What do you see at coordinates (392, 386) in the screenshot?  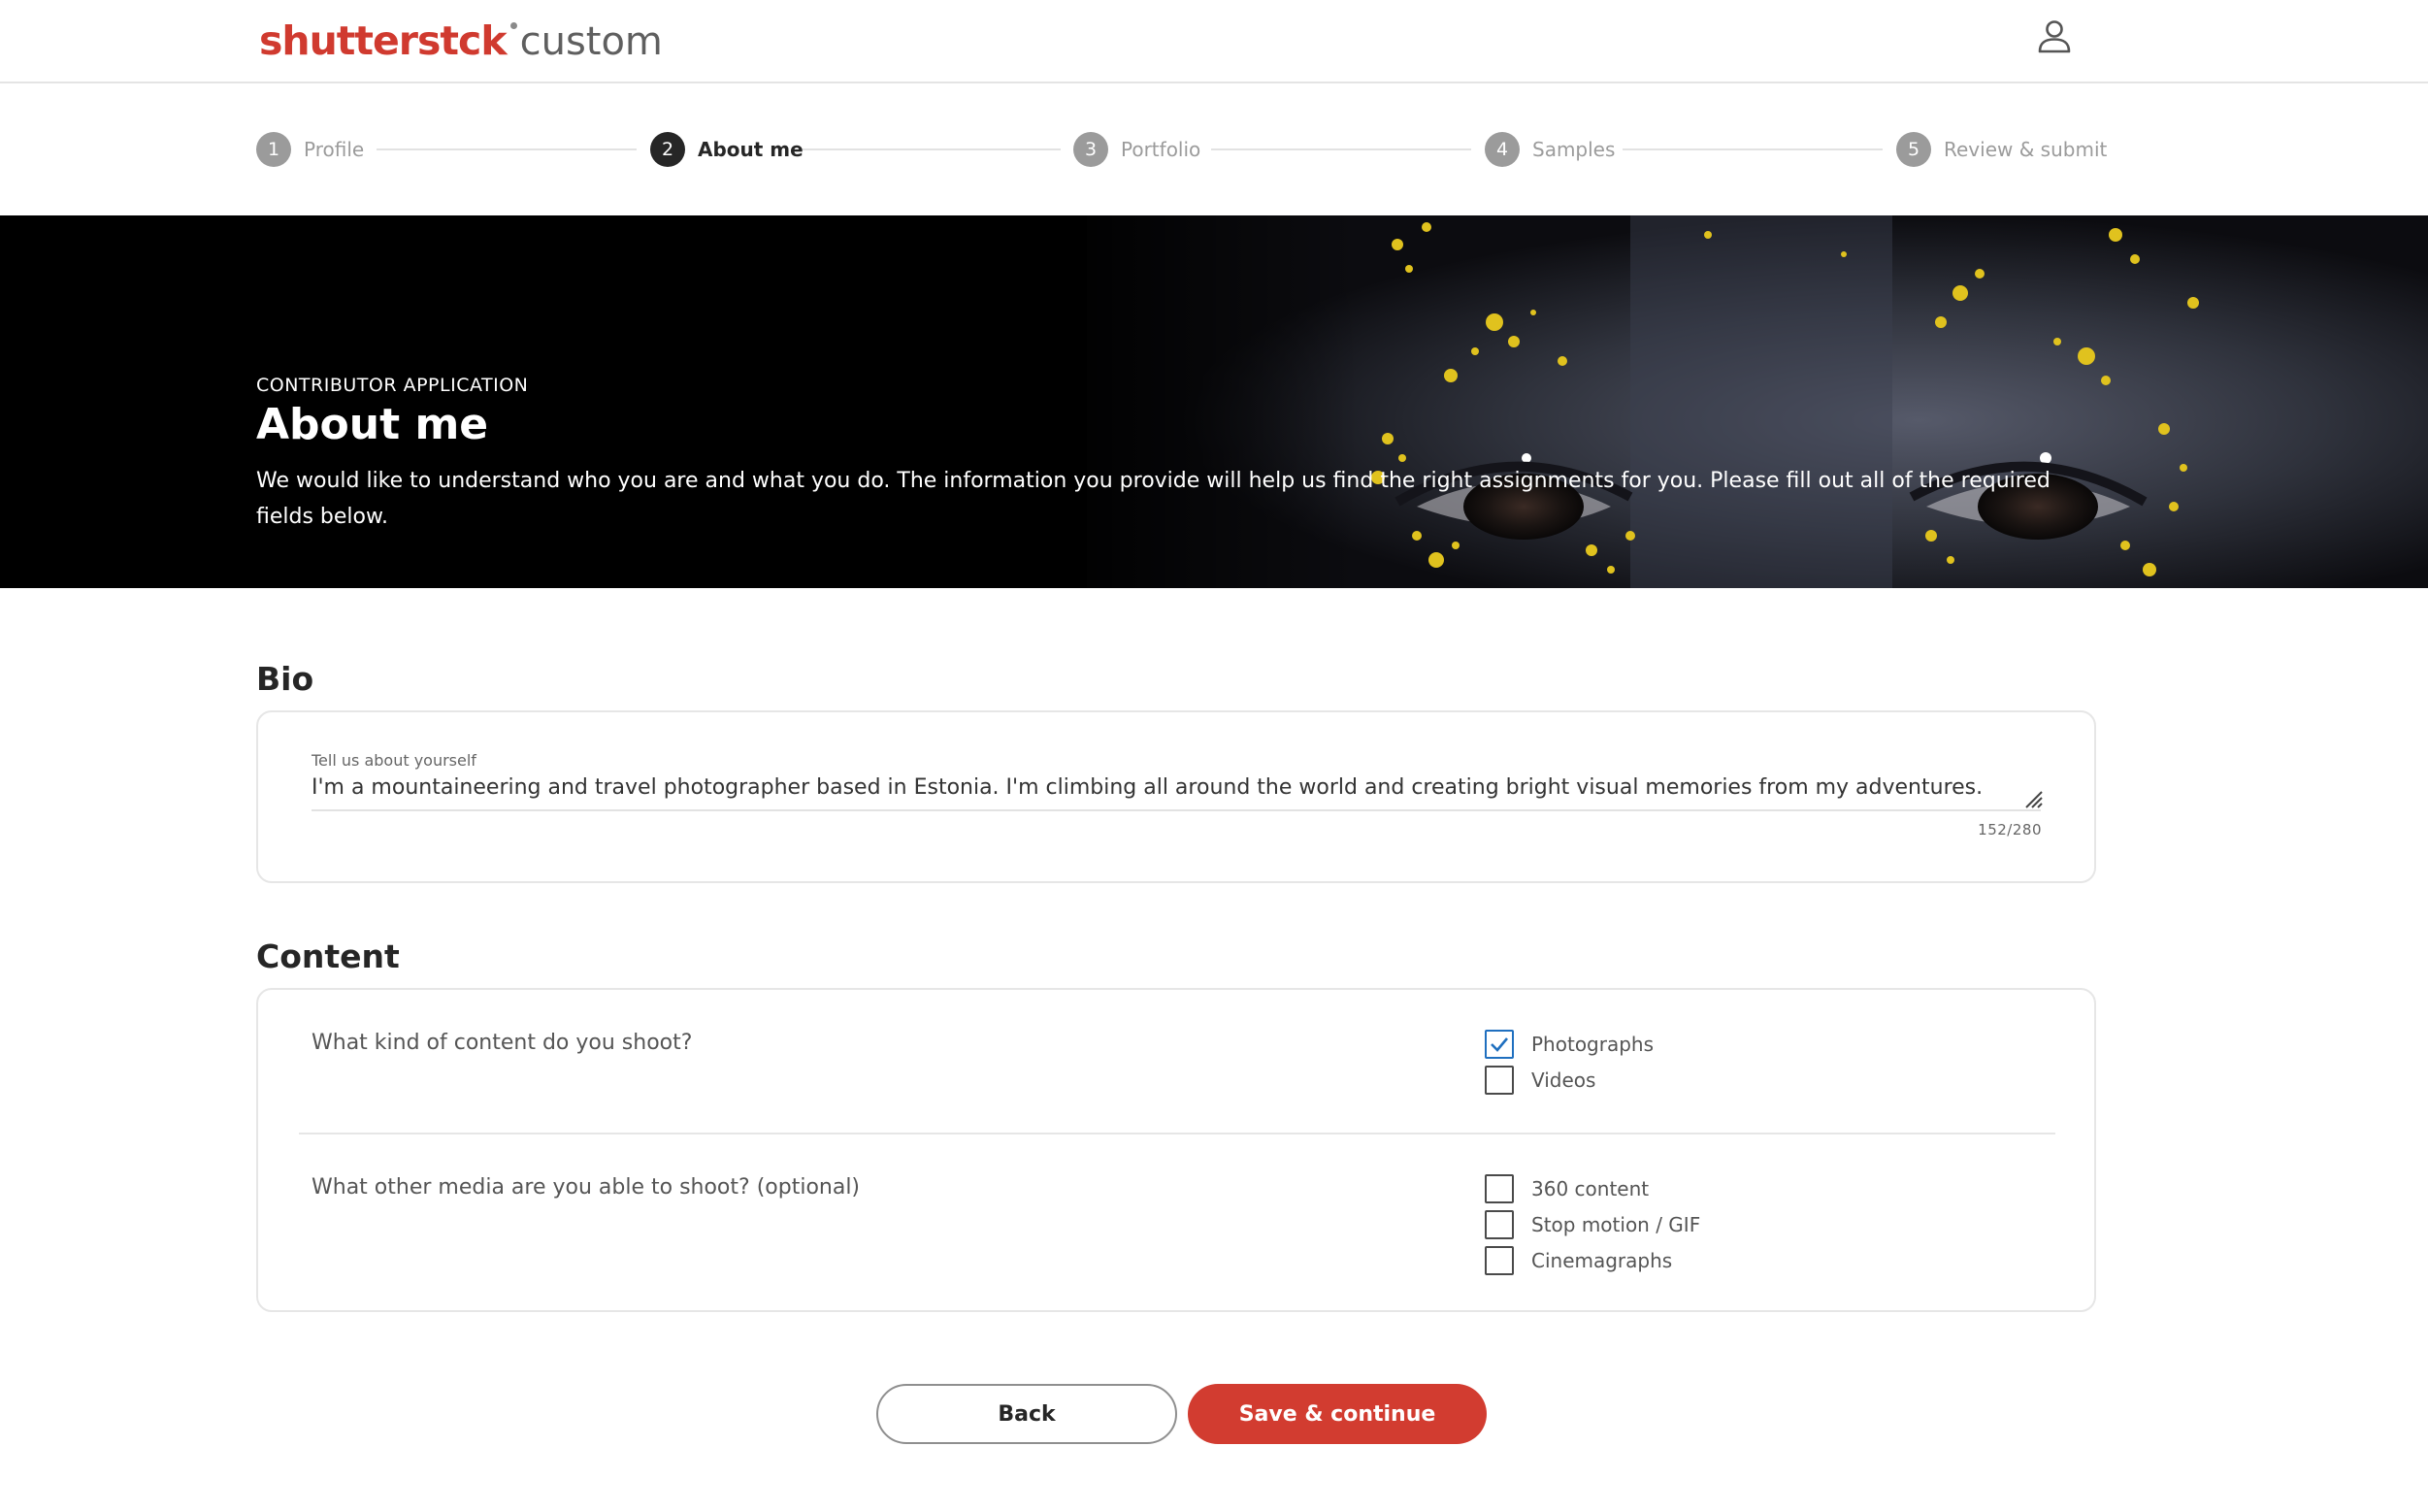 I see `hero-eyebrow: CONTRIBUTOR APPLICATION` at bounding box center [392, 386].